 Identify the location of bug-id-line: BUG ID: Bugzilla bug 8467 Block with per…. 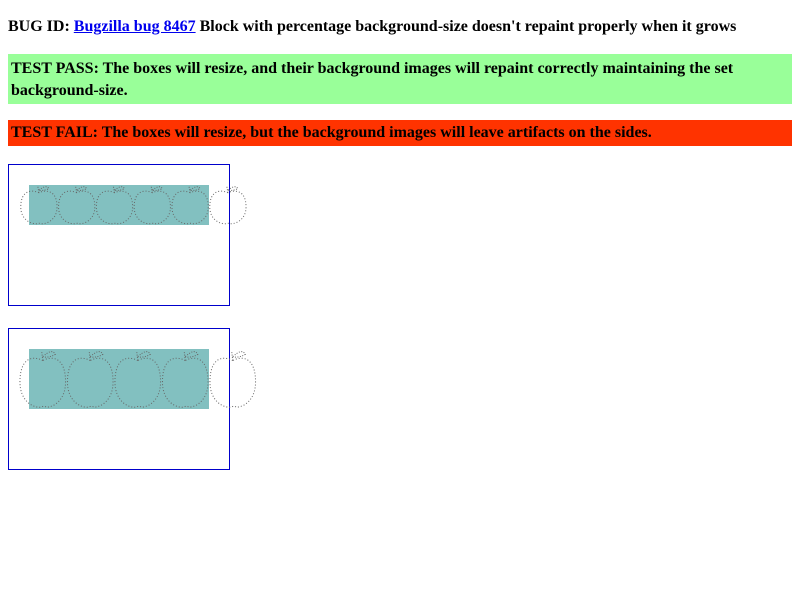
(400, 27).